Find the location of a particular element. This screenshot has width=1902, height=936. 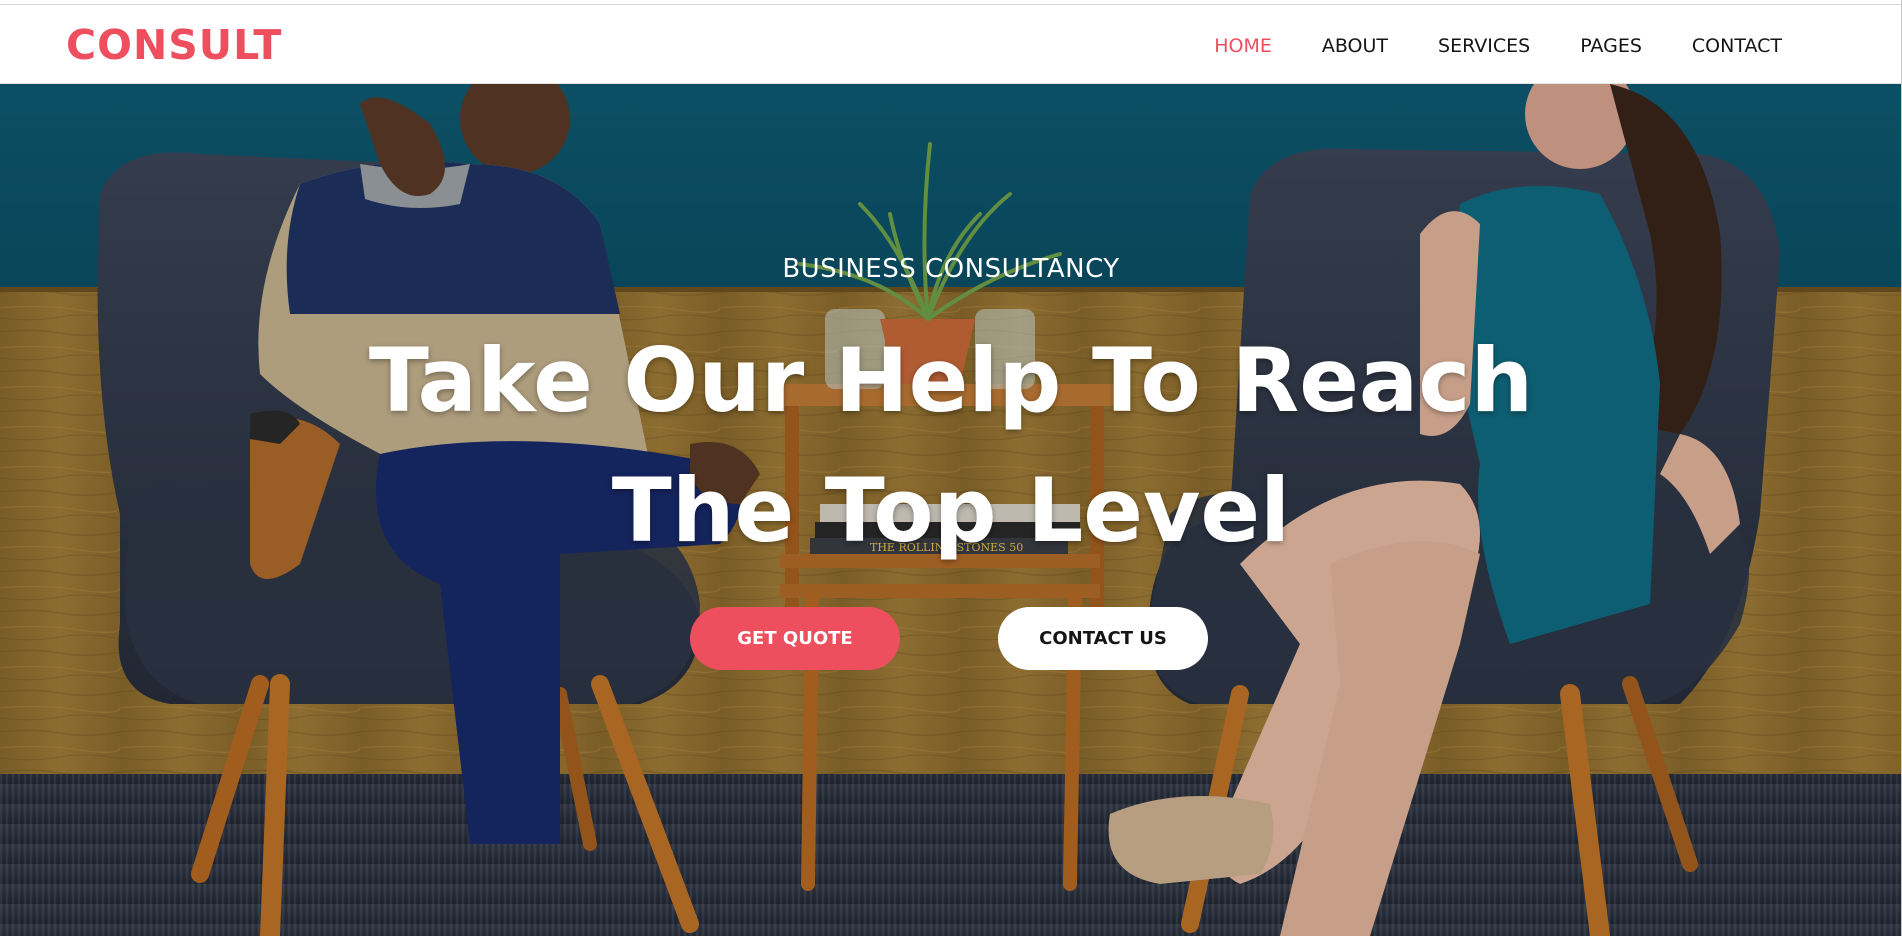

nav-item-services: SERVICES is located at coordinates (1484, 46).